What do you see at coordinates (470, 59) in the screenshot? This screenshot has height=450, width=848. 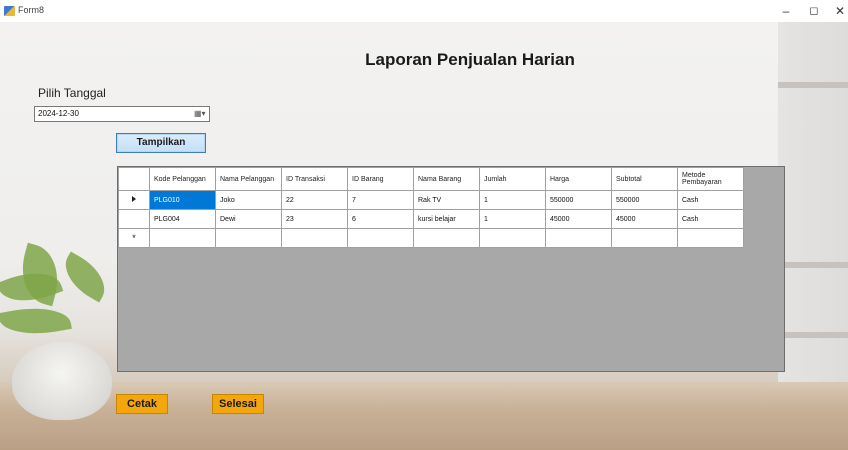 I see `page-title: Laporan Penjualan Harian` at bounding box center [470, 59].